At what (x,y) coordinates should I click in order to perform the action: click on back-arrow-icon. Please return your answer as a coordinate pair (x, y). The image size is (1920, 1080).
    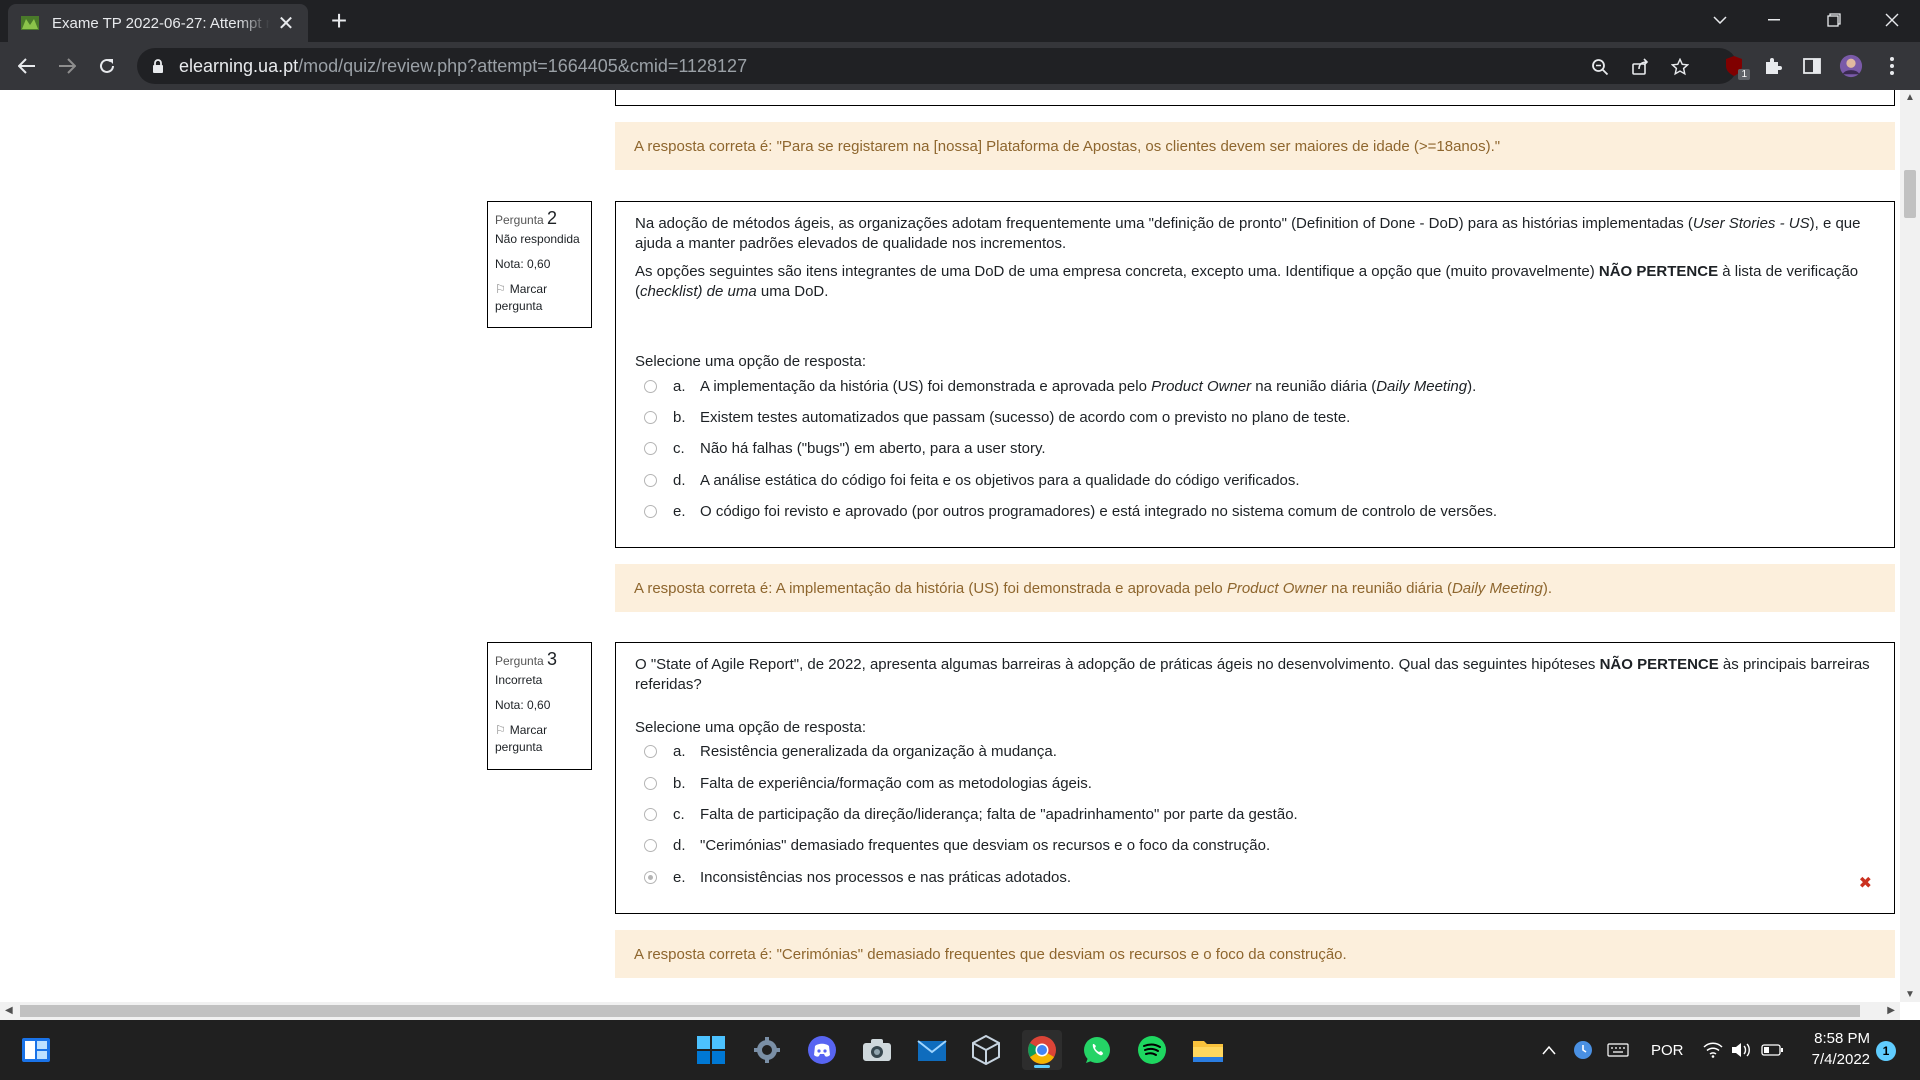
    Looking at the image, I should click on (27, 66).